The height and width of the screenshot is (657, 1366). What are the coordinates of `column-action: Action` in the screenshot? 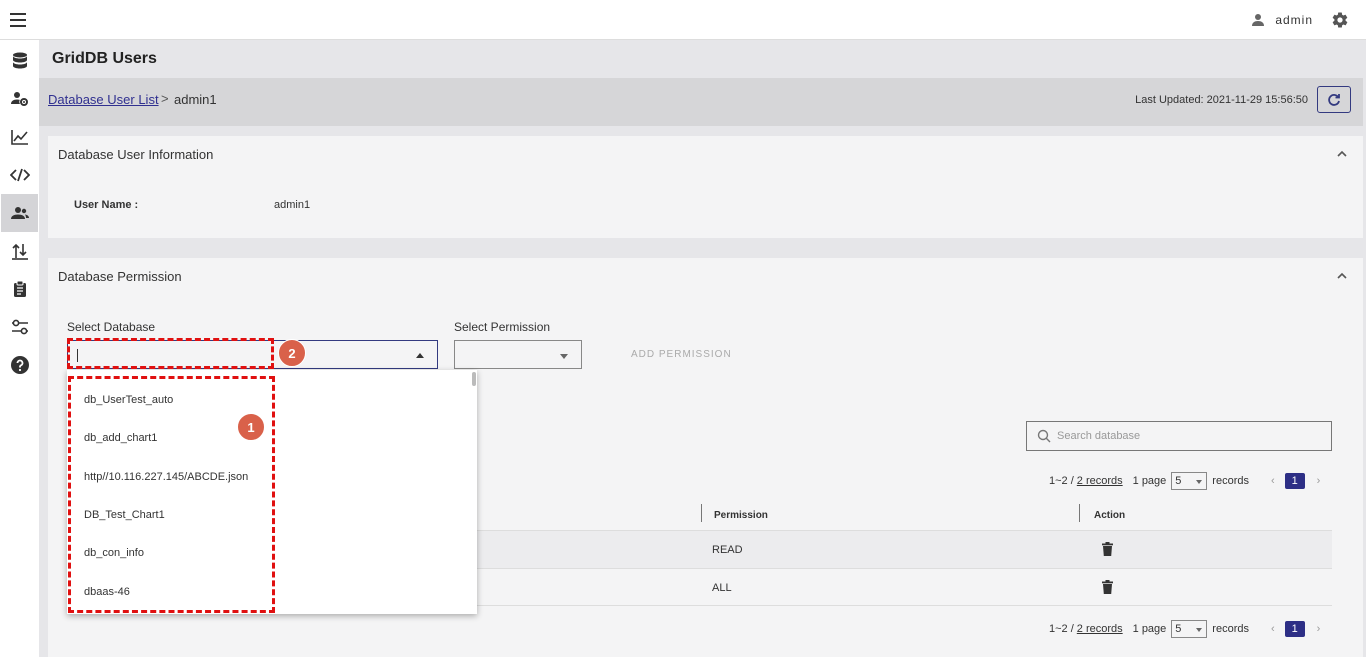 It's located at (1110, 515).